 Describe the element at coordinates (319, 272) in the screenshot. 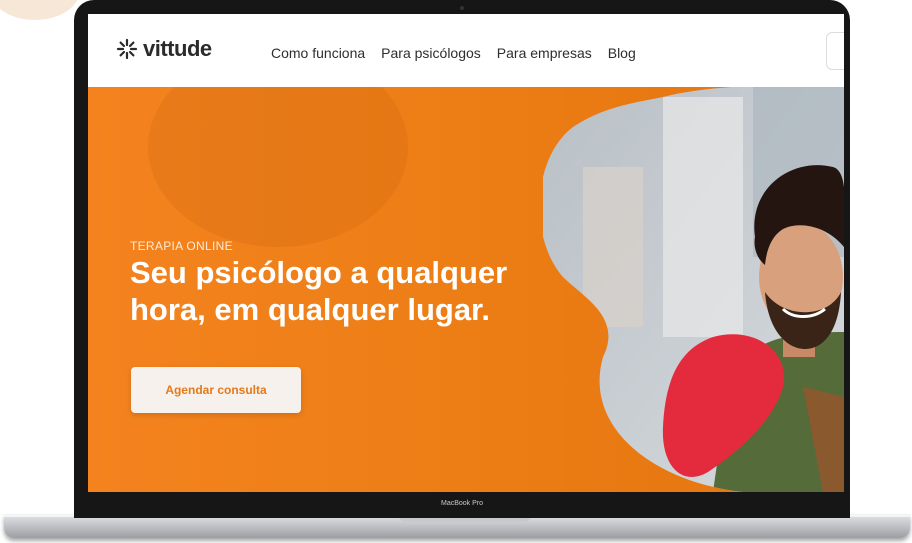

I see `hero-title-line-1: Seu psicólogo a qualquer` at that location.